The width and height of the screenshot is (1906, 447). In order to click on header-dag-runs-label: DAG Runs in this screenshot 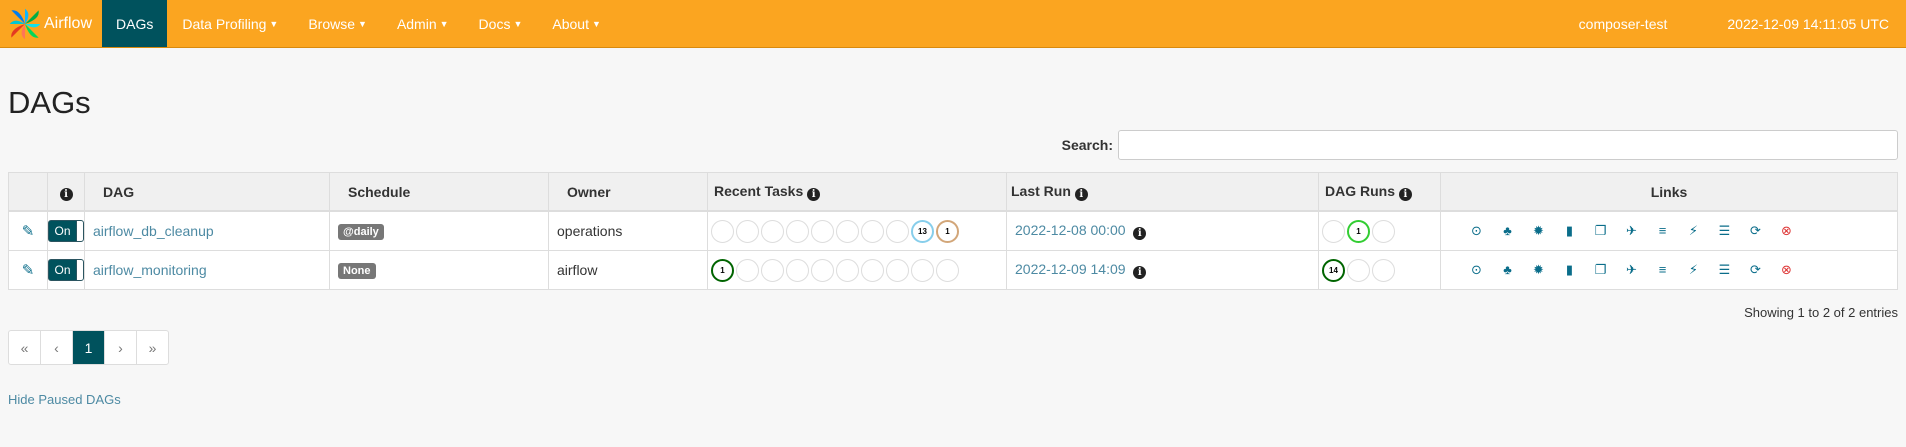, I will do `click(1360, 190)`.